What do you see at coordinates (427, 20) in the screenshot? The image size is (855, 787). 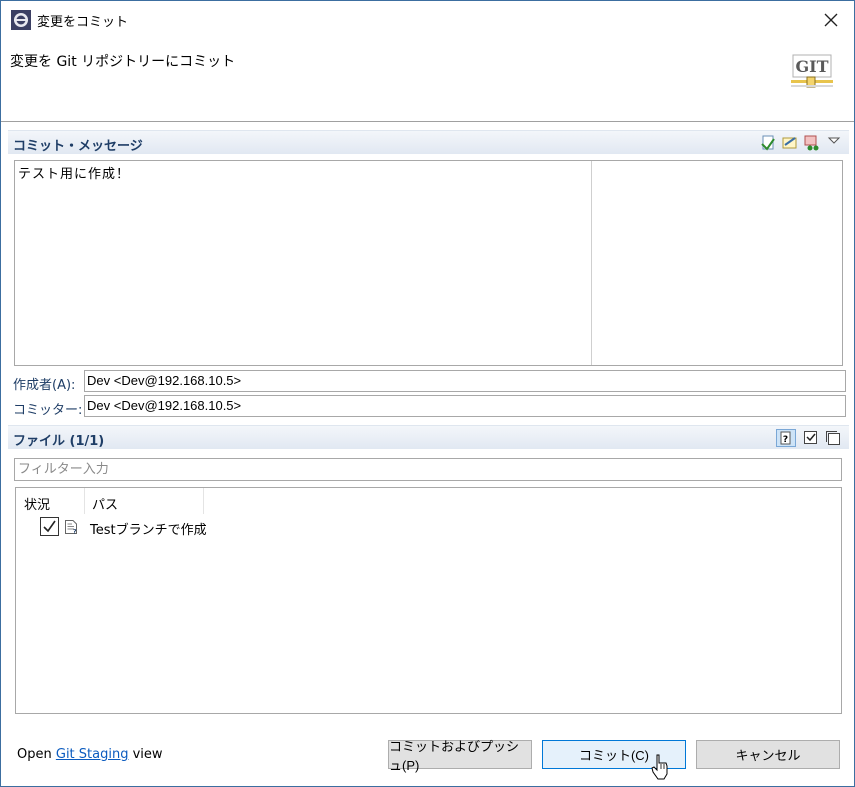 I see `title-bar: 変更をコミット` at bounding box center [427, 20].